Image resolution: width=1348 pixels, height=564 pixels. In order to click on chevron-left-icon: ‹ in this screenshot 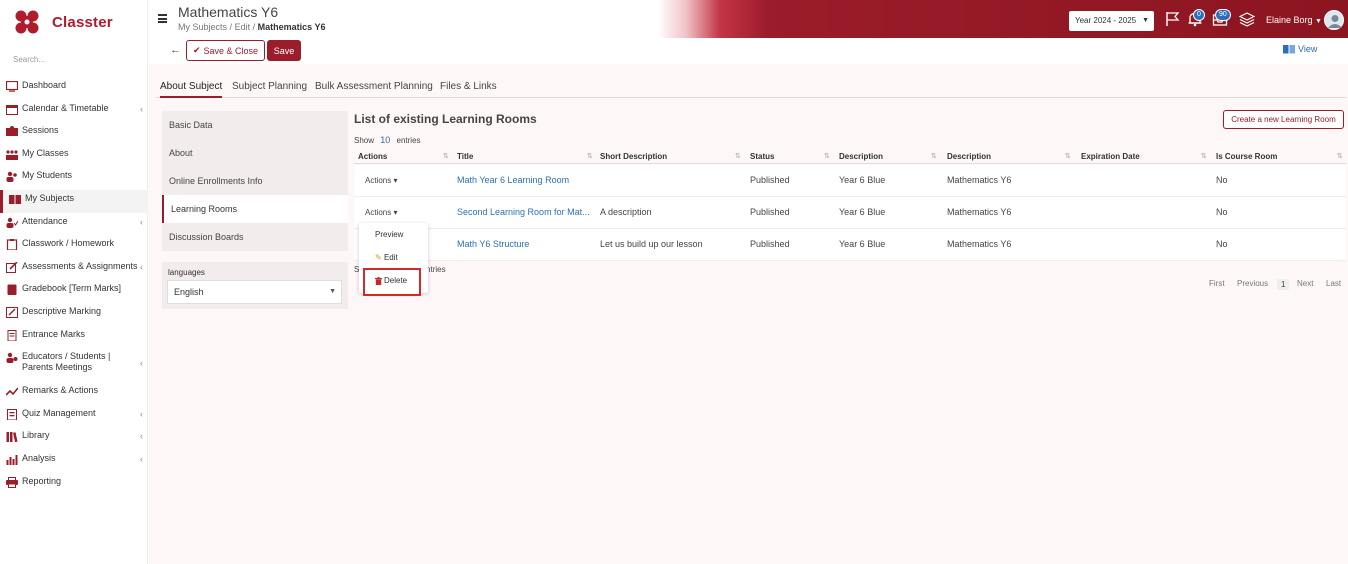, I will do `click(141, 266)`.